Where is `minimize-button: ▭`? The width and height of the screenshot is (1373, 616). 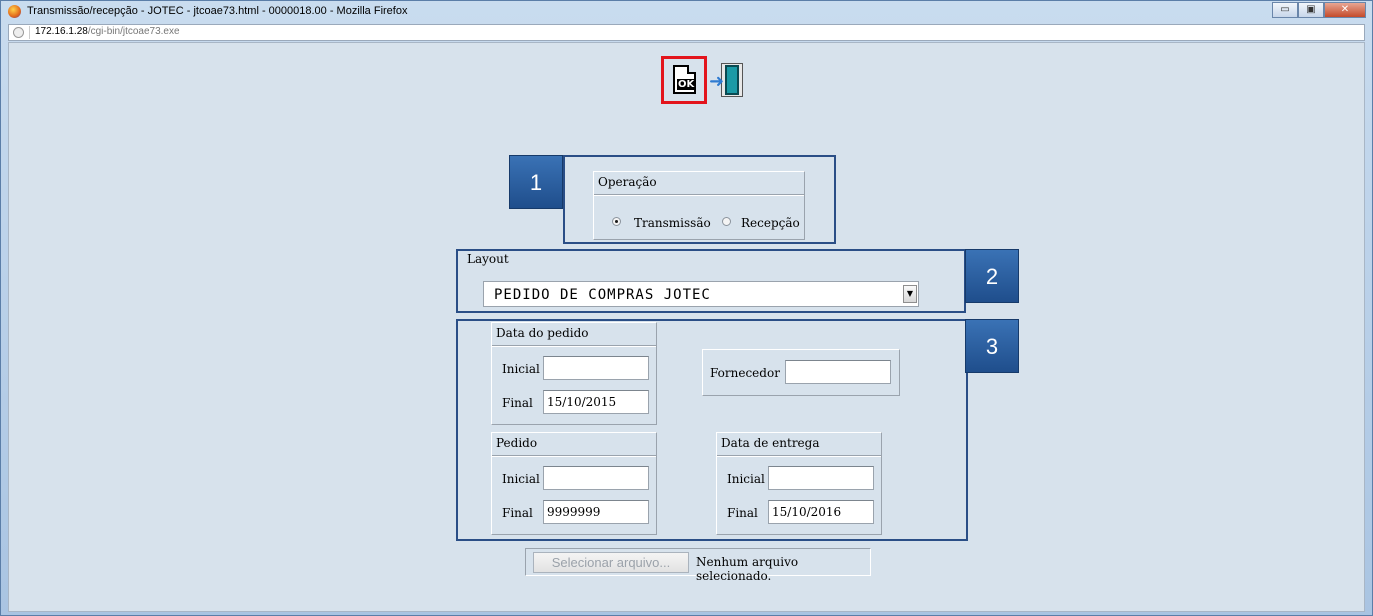 minimize-button: ▭ is located at coordinates (1285, 10).